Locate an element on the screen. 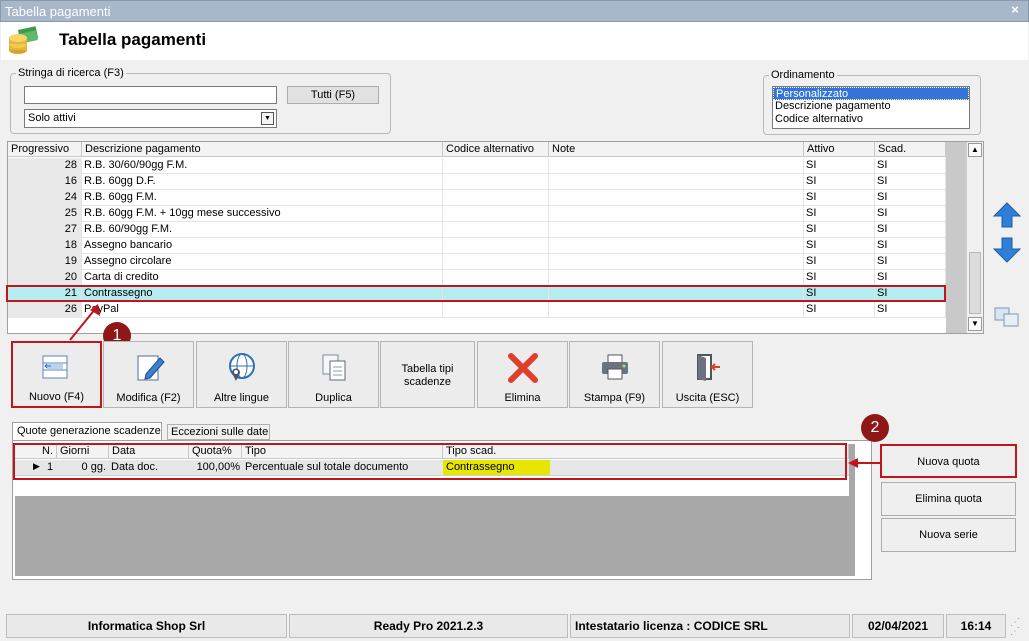 The image size is (1029, 641). new-quota-button: Nuova quota is located at coordinates (948, 461).